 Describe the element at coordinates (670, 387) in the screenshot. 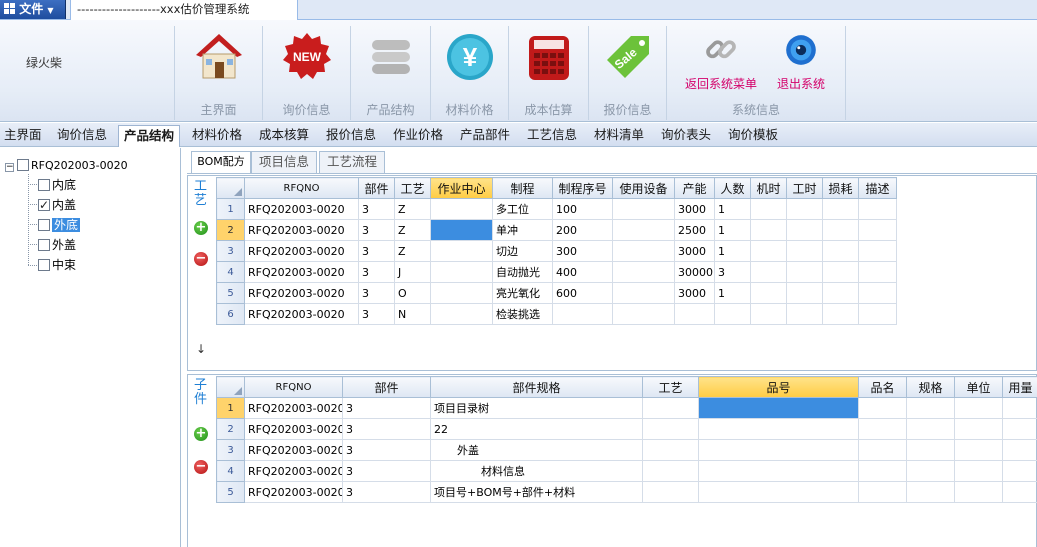

I see `column-header: 工艺` at that location.